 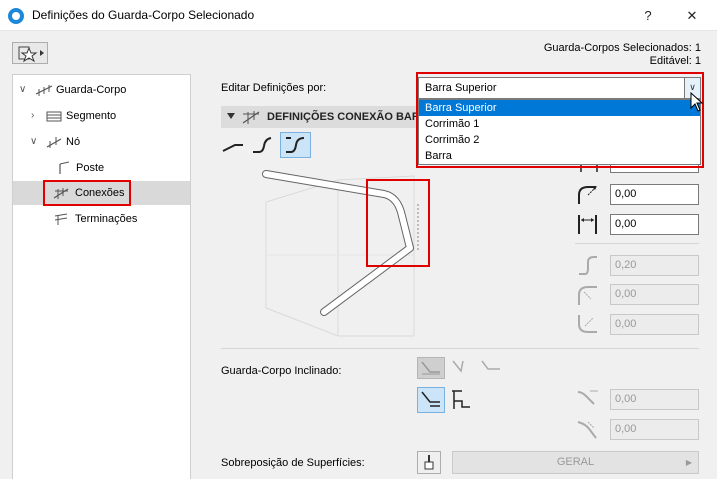 What do you see at coordinates (54, 142) in the screenshot?
I see `node-icon` at bounding box center [54, 142].